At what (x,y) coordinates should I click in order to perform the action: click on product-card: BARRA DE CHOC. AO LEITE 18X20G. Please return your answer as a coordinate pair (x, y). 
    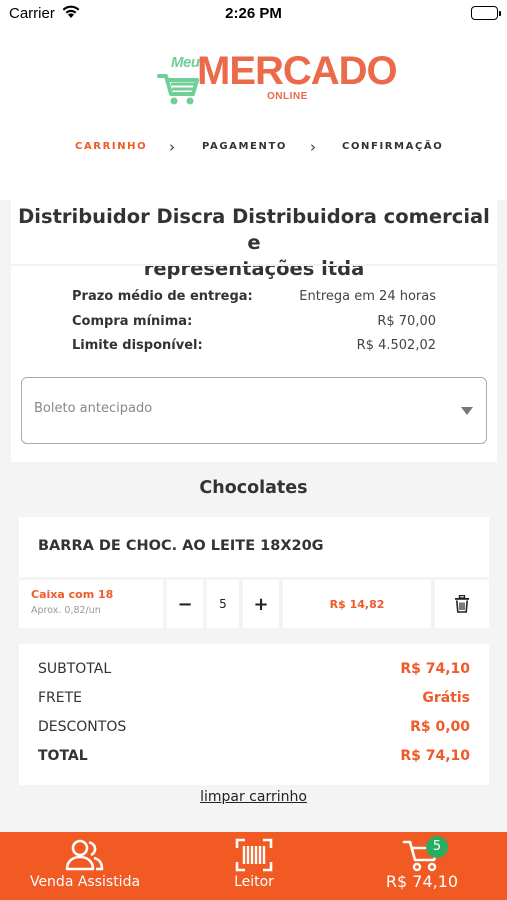
    Looking at the image, I should click on (254, 547).